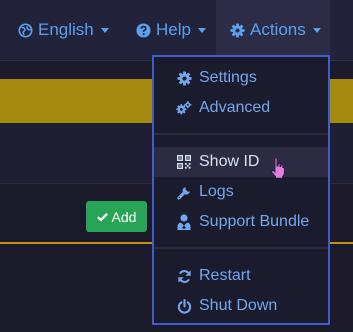  Describe the element at coordinates (143, 30) in the screenshot. I see `question-circle-icon` at that location.